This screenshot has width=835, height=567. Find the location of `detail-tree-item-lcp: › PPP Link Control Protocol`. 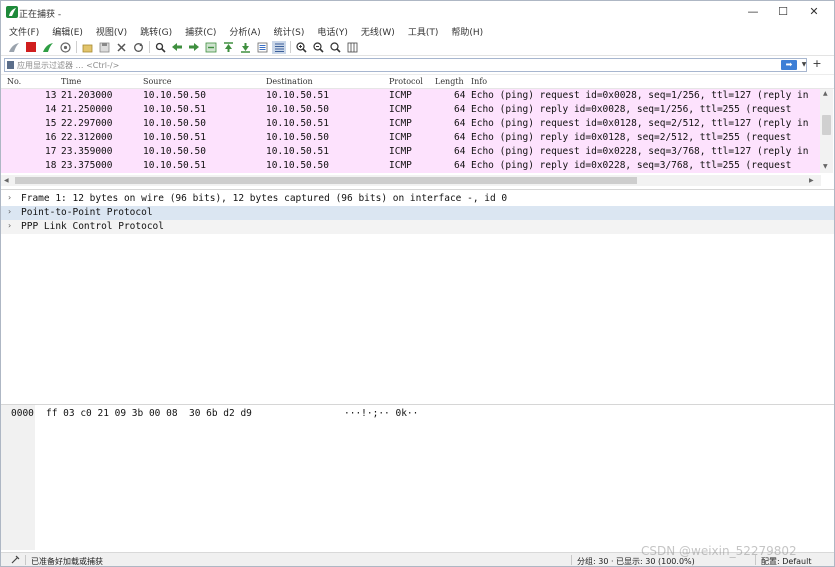

detail-tree-item-lcp: › PPP Link Control Protocol is located at coordinates (417, 227).